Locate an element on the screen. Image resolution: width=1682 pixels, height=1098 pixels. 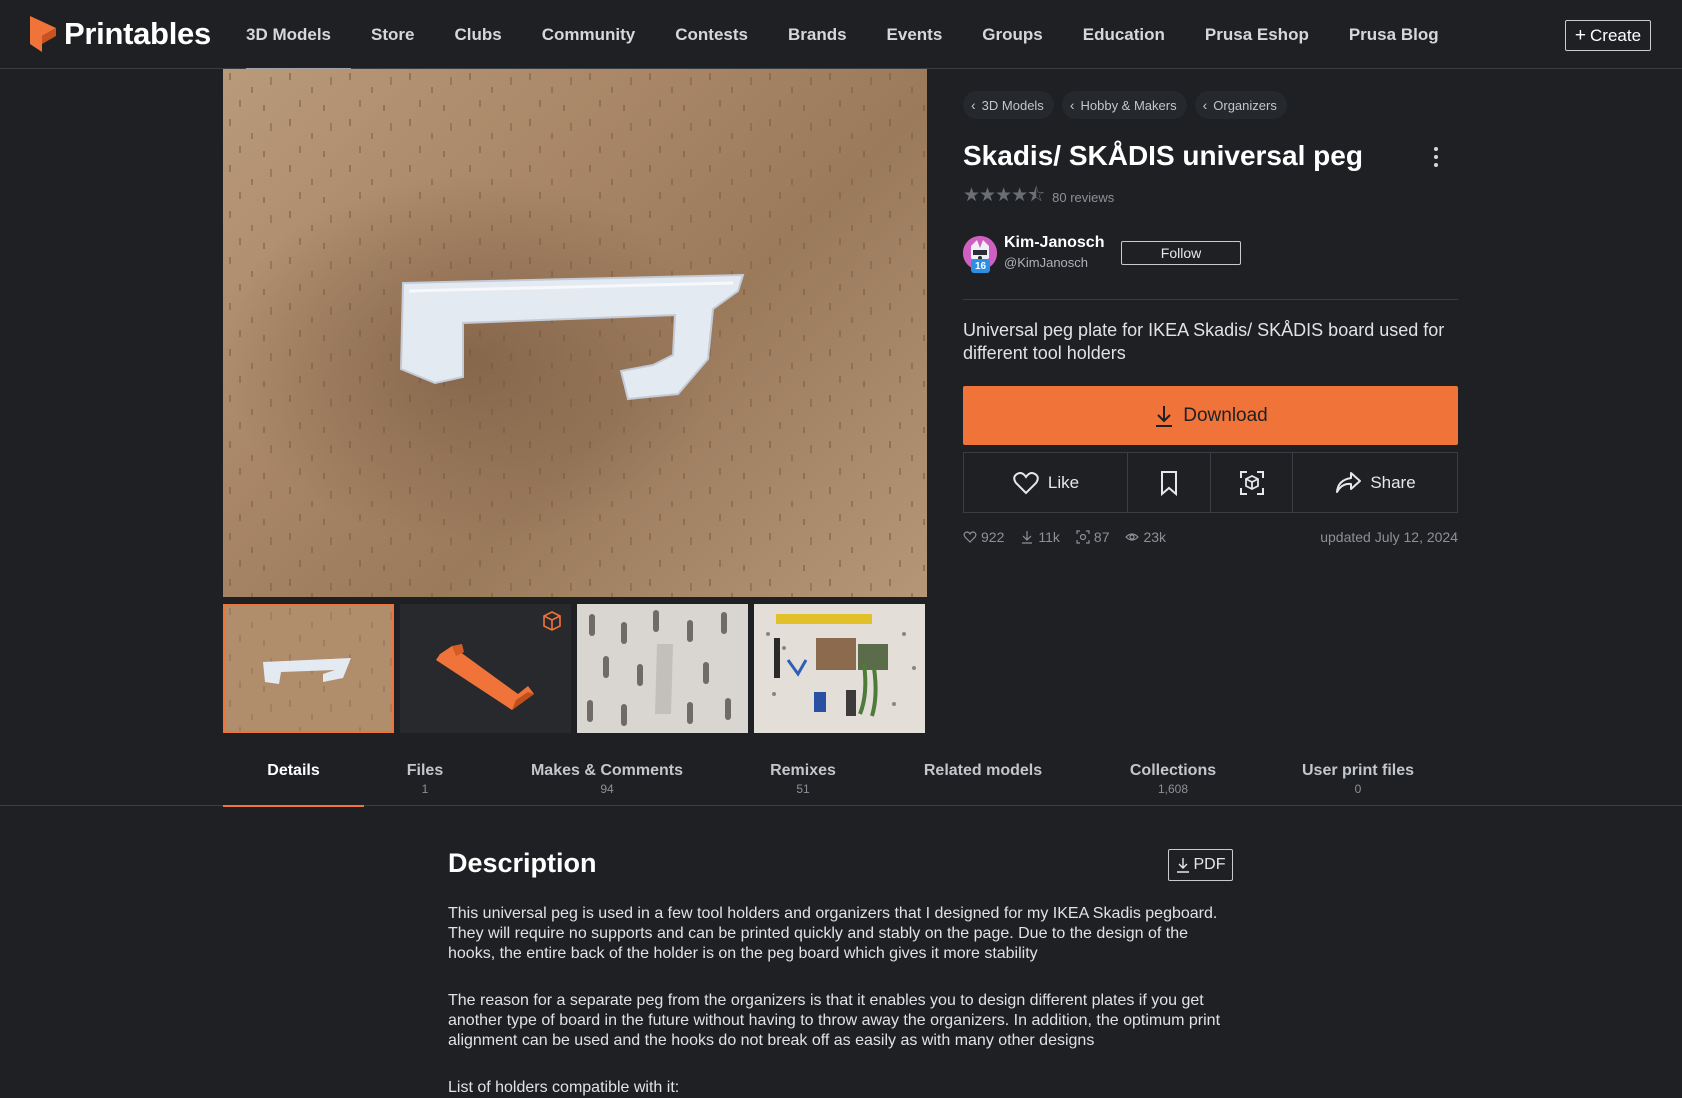
bookmark-icon is located at coordinates (1169, 483).